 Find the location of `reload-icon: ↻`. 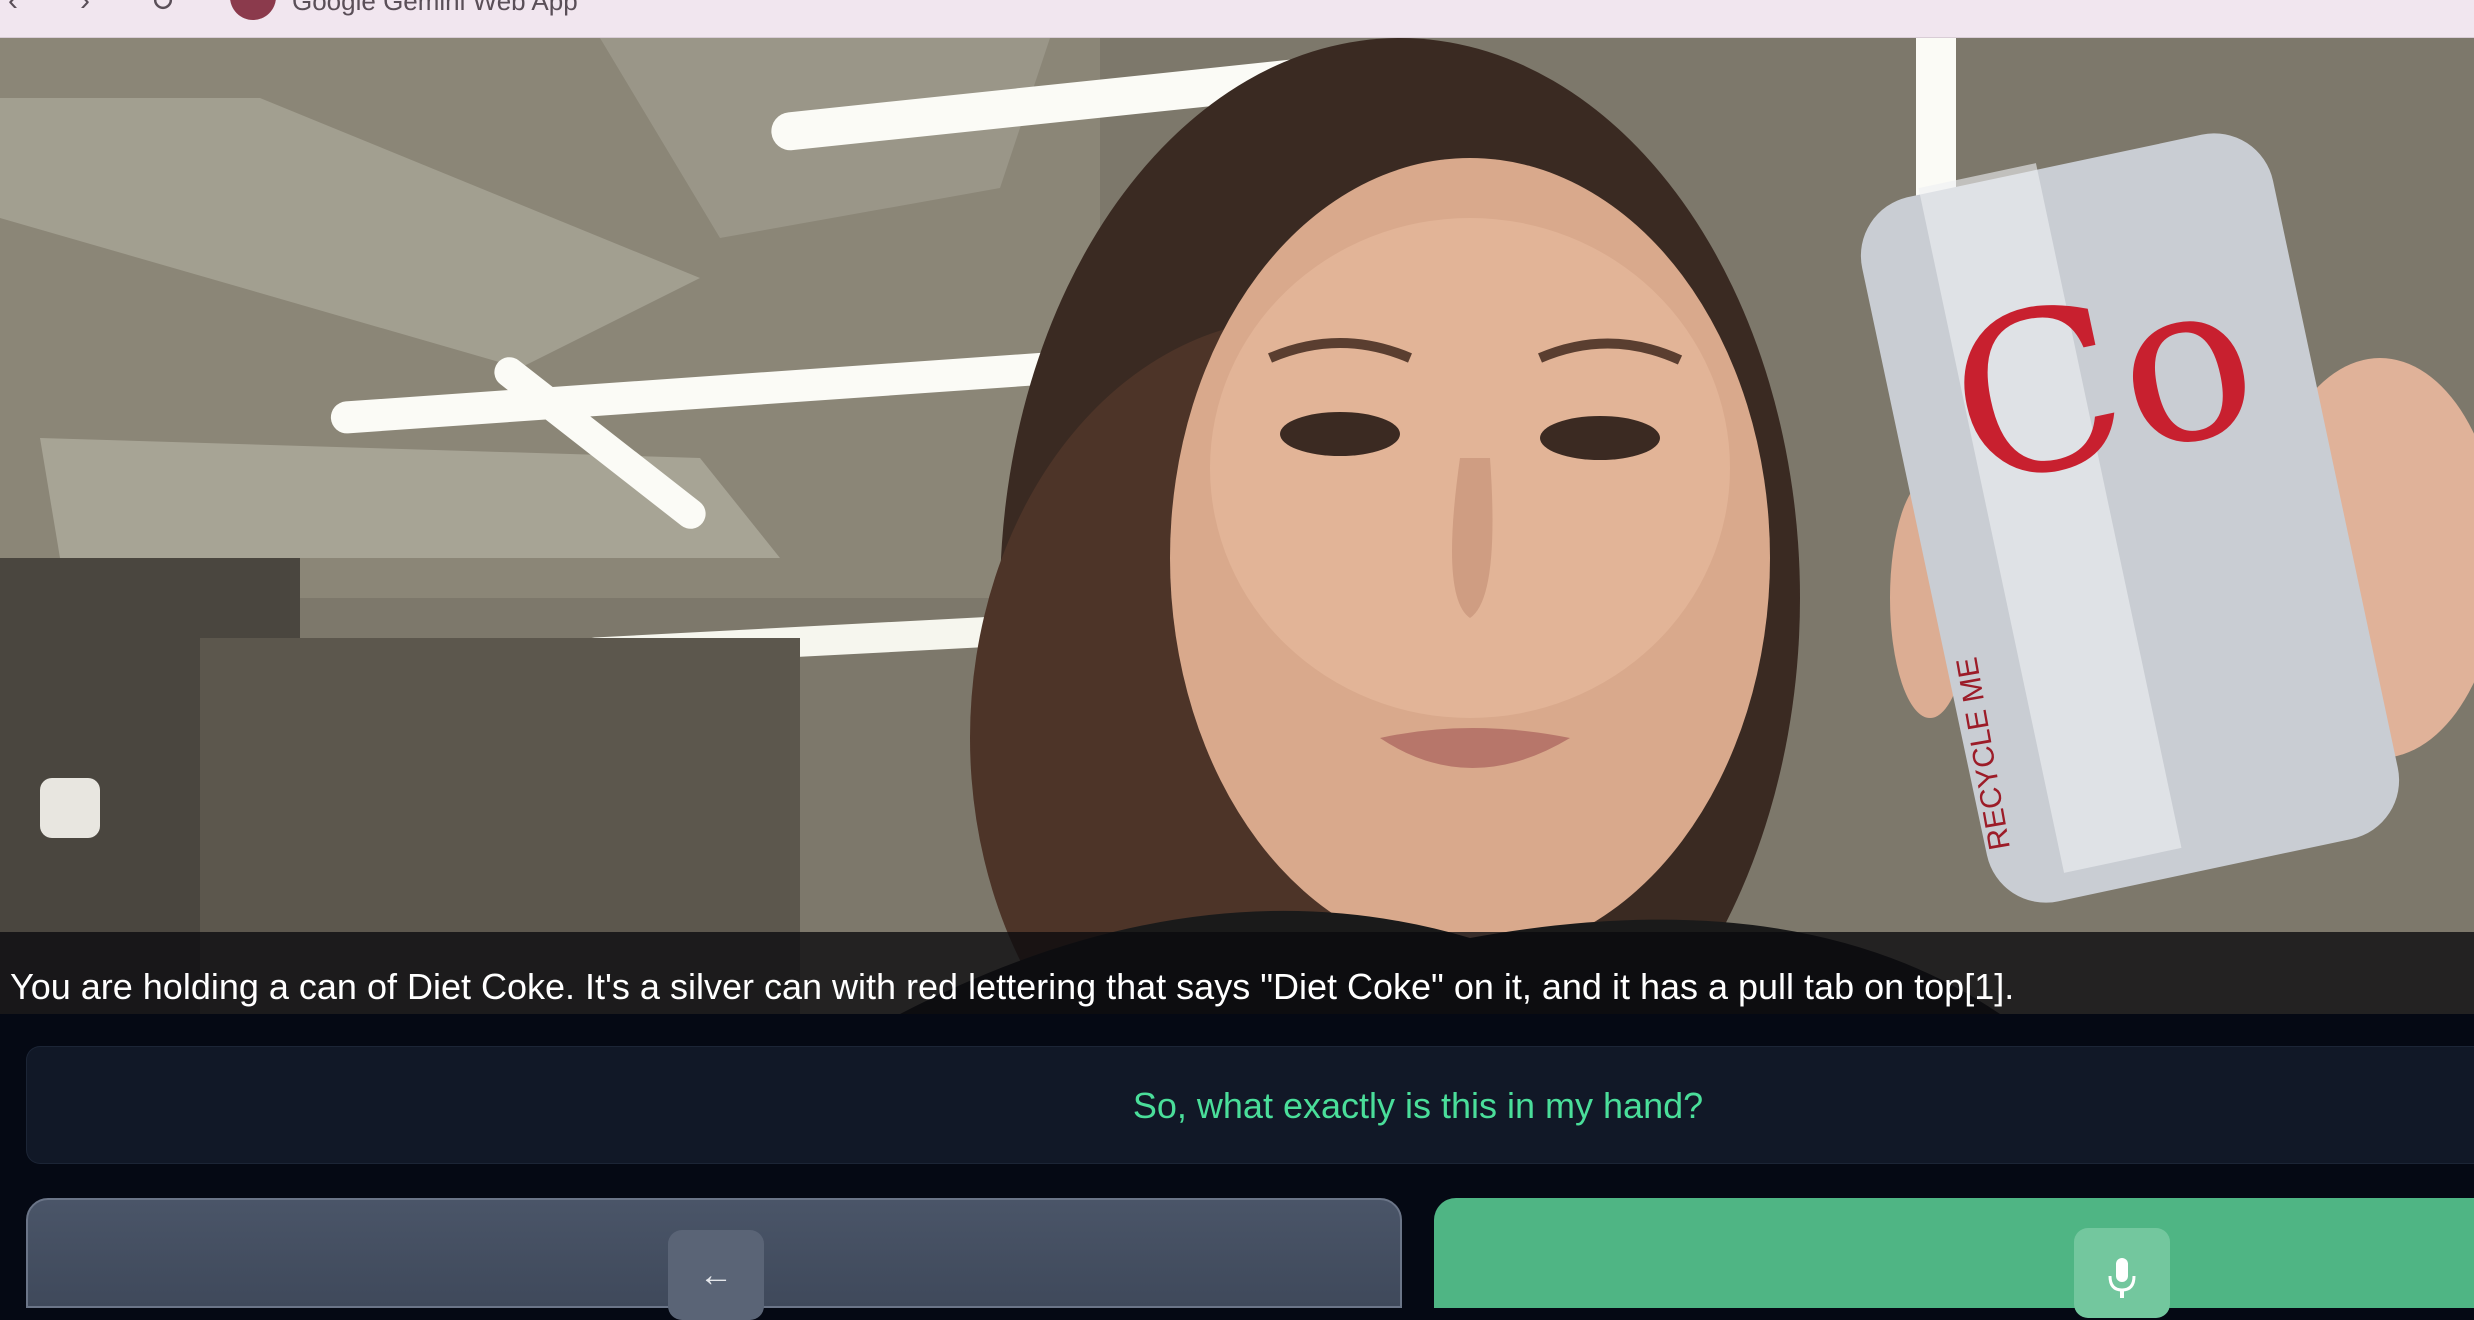

reload-icon: ↻ is located at coordinates (162, 9).